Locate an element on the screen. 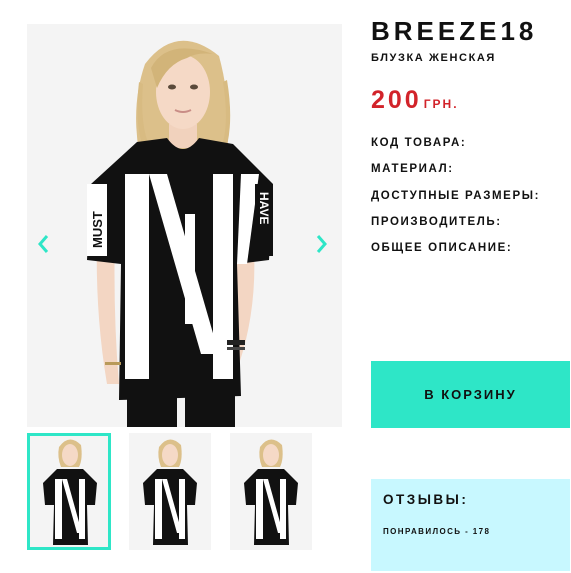 This screenshot has width=571, height=573. spec-manufacturer-label: ПРОИЗВОДИТЕЛЬ: is located at coordinates (436, 222).